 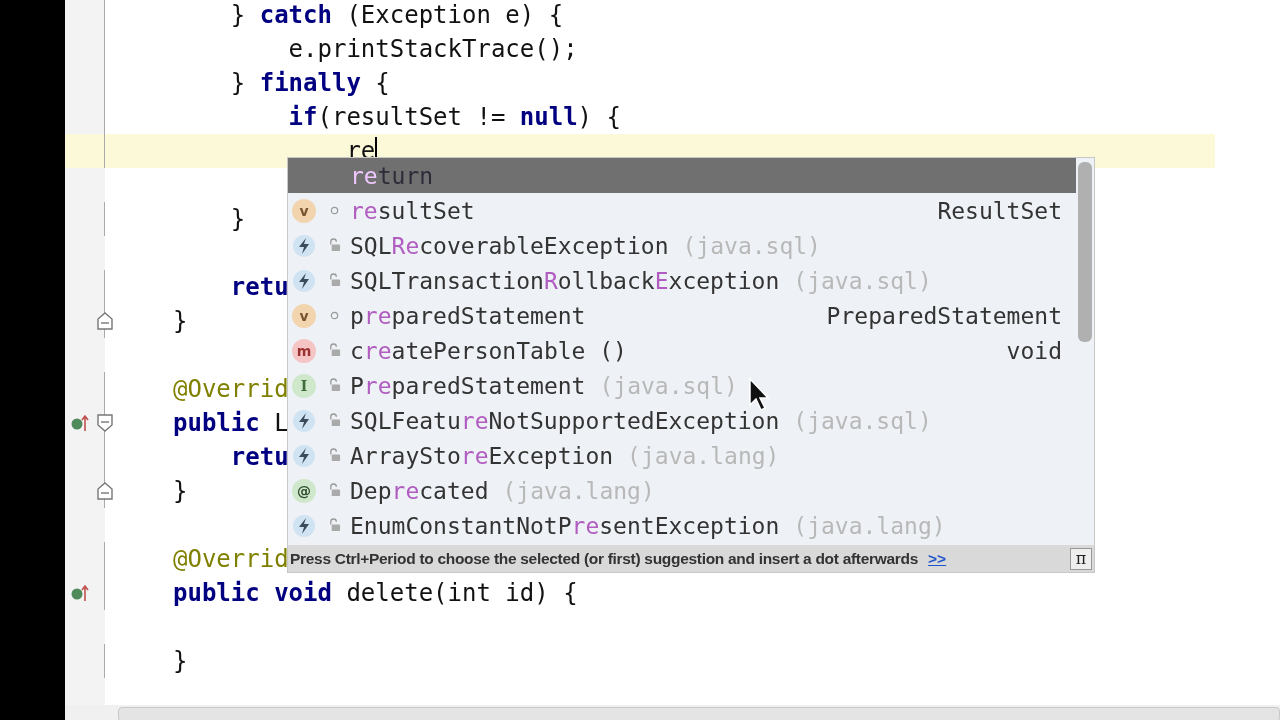 What do you see at coordinates (1085, 252) in the screenshot?
I see `popup-scrollbar` at bounding box center [1085, 252].